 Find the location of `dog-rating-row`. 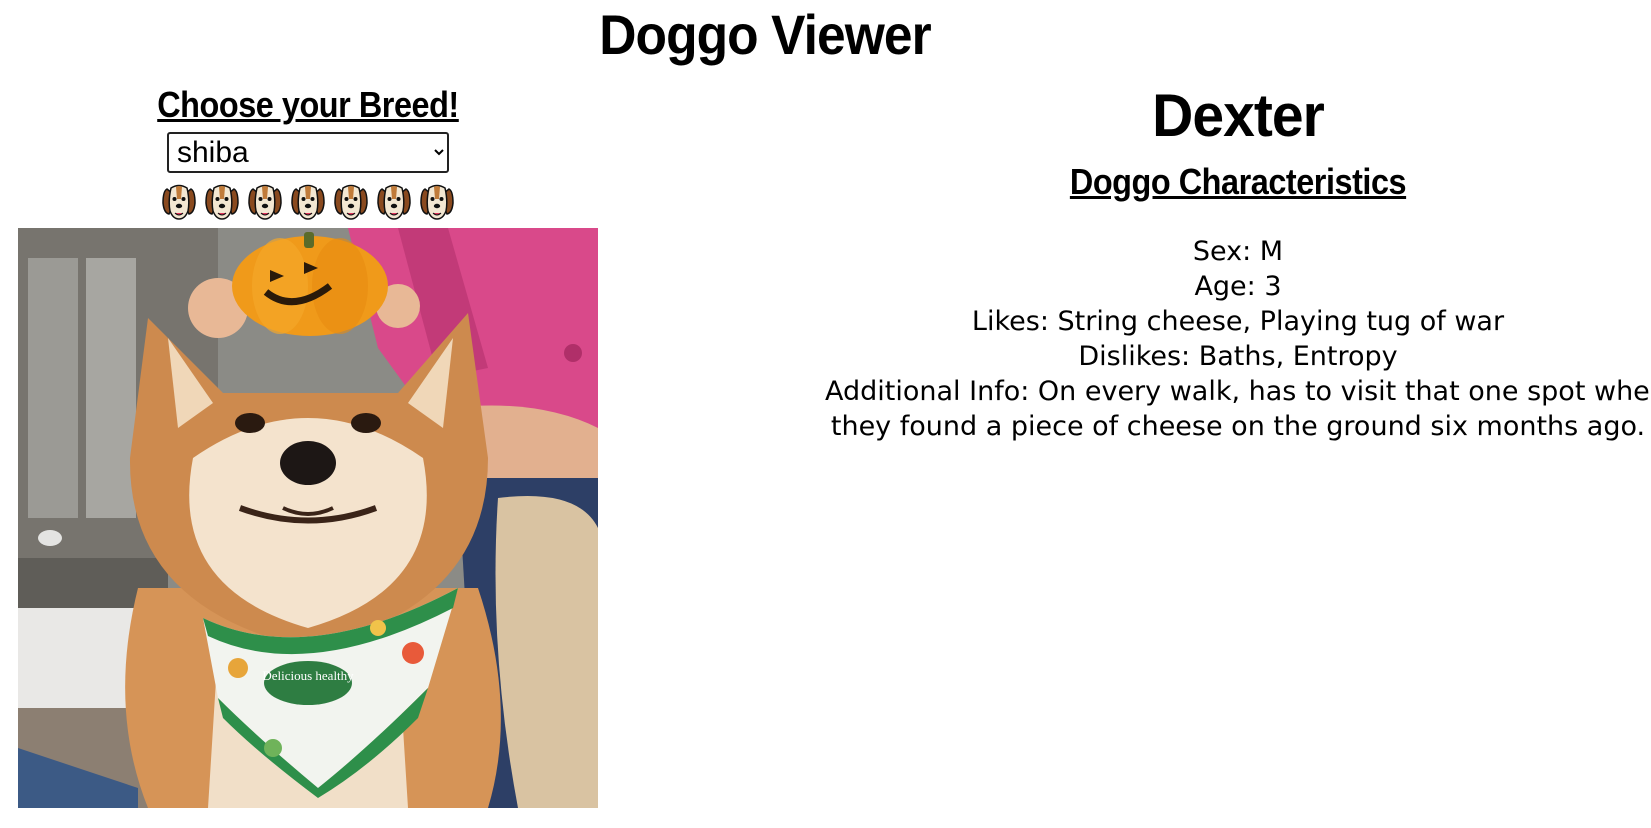

dog-rating-row is located at coordinates (308, 202).